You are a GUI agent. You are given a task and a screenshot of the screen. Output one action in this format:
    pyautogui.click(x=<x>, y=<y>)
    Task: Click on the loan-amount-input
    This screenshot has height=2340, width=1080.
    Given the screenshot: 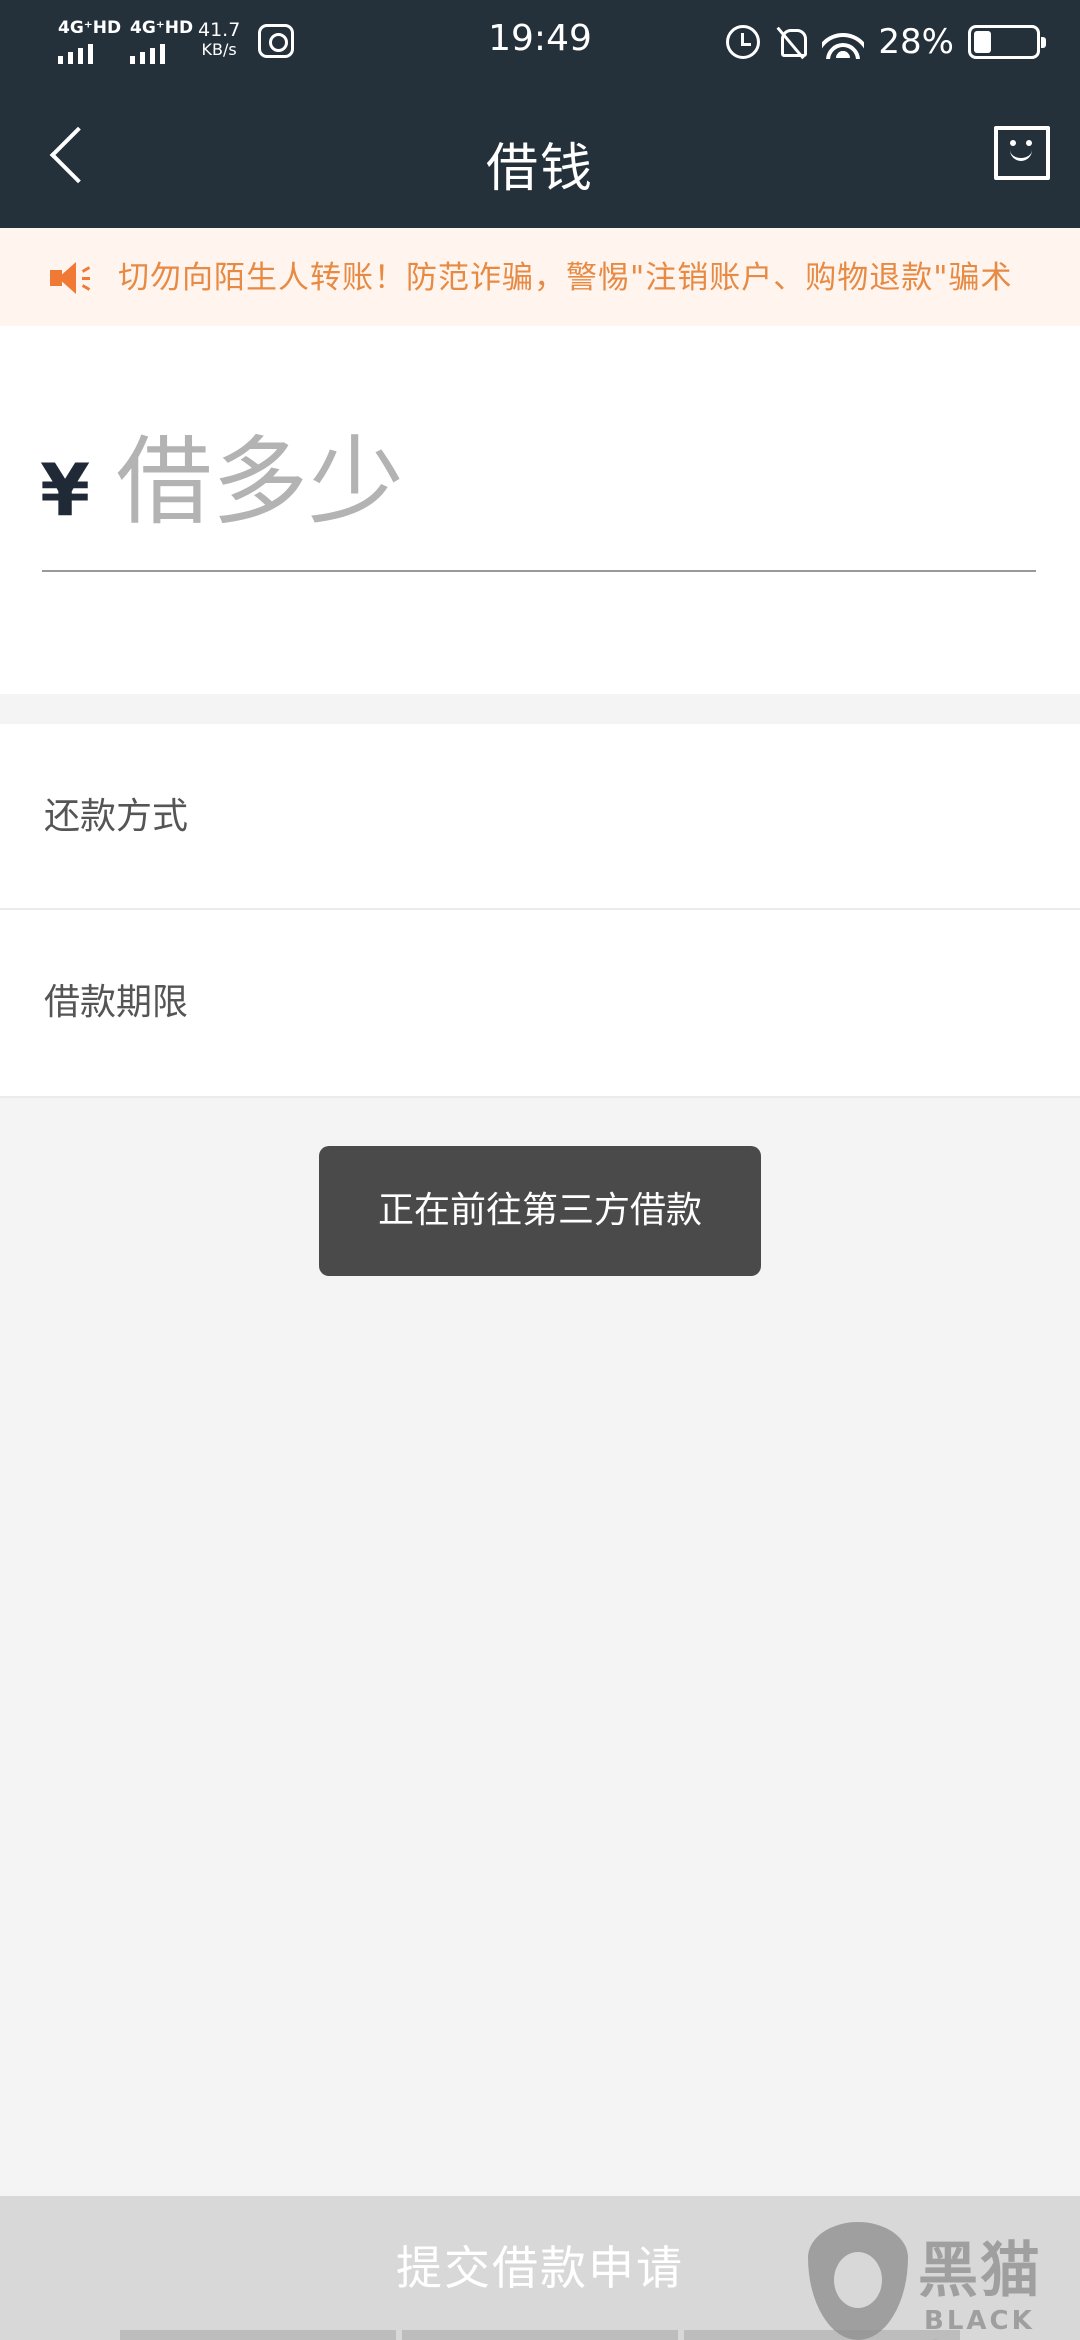 What is the action you would take?
    pyautogui.click(x=576, y=482)
    